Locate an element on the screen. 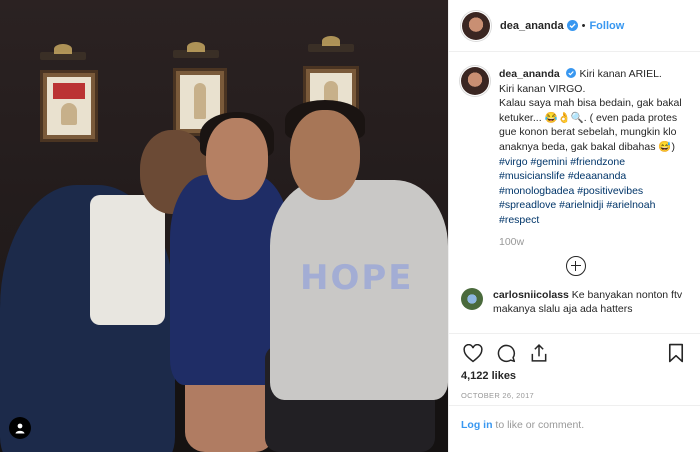 The image size is (700, 452). post-age: 100w is located at coordinates (512, 241).